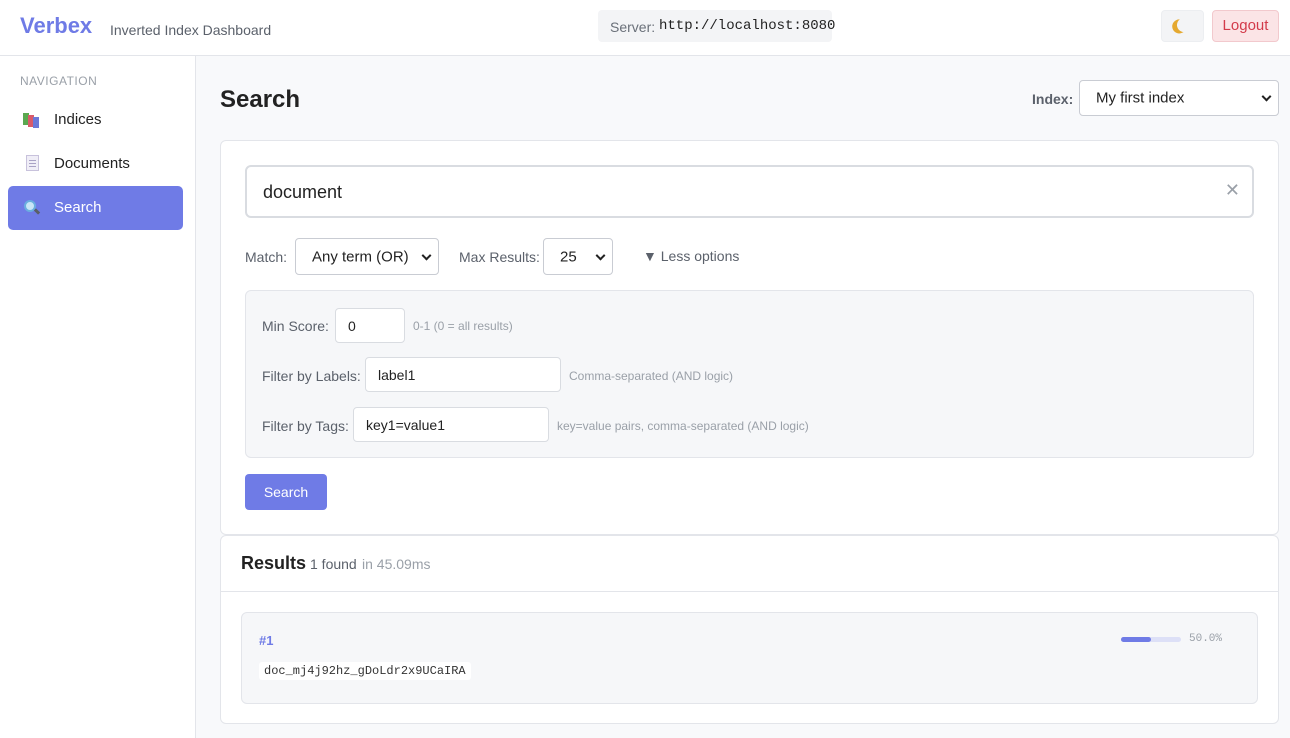  I want to click on indices-icon, so click(32, 120).